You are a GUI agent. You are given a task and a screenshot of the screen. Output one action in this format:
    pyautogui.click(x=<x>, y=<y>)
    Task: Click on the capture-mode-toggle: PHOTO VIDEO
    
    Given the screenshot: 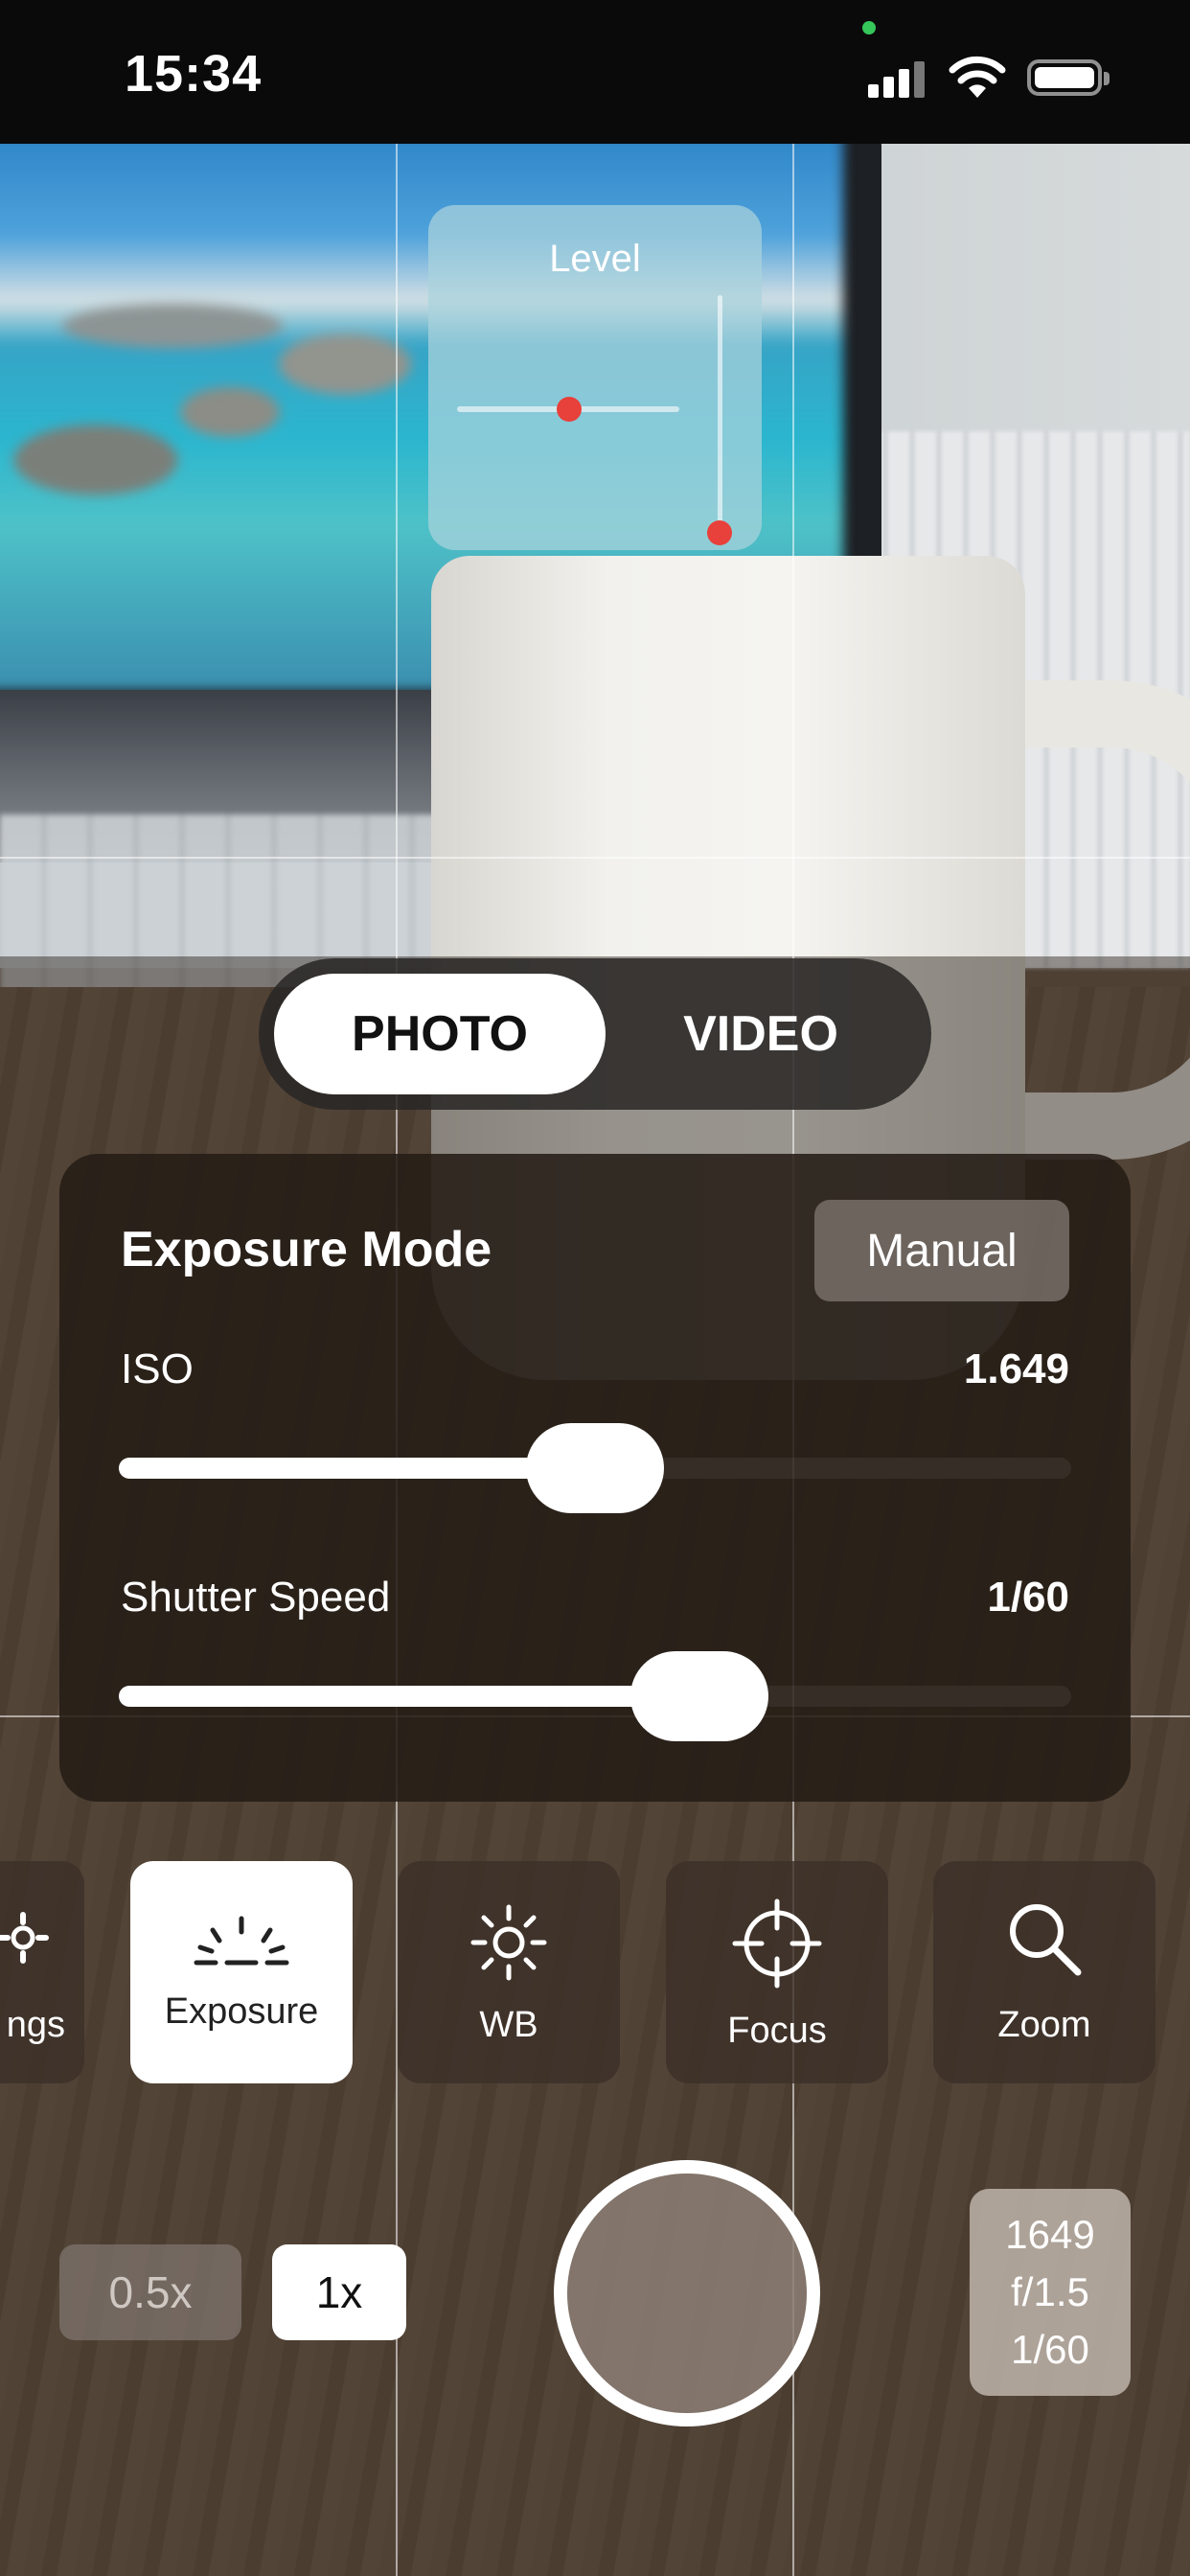 What is the action you would take?
    pyautogui.click(x=595, y=1034)
    